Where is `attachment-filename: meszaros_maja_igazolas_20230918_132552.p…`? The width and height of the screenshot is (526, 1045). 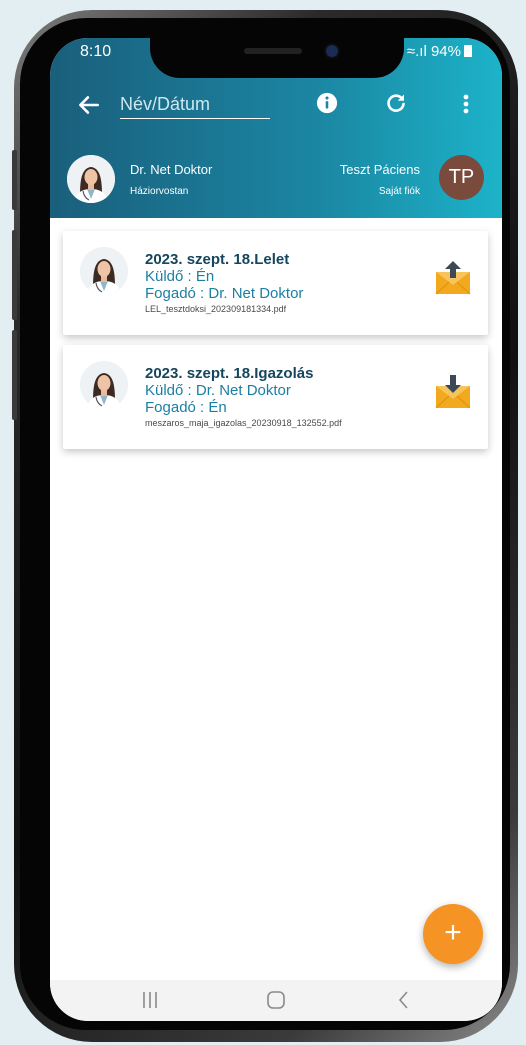
attachment-filename: meszaros_maja_igazolas_20230918_132552.p… is located at coordinates (243, 423).